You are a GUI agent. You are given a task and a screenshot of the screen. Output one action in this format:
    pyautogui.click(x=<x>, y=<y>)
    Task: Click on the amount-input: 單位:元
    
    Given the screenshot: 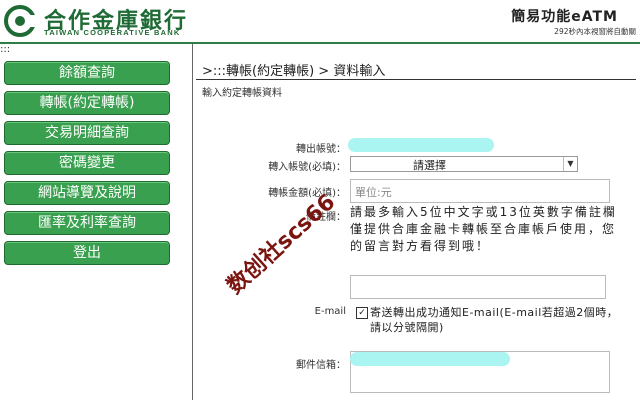 What is the action you would take?
    pyautogui.click(x=480, y=191)
    